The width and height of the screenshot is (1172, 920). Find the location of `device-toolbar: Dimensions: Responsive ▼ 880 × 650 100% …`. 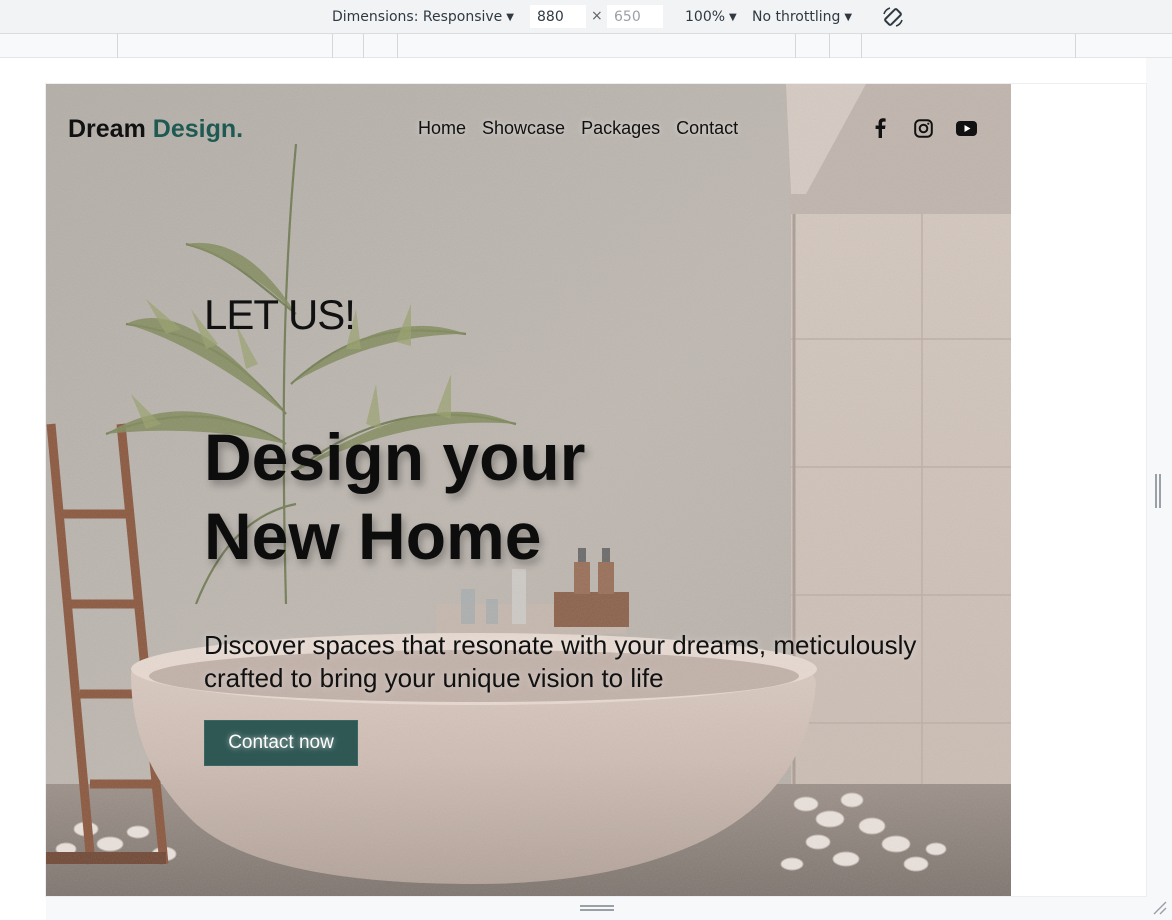

device-toolbar: Dimensions: Responsive ▼ 880 × 650 100% … is located at coordinates (586, 17).